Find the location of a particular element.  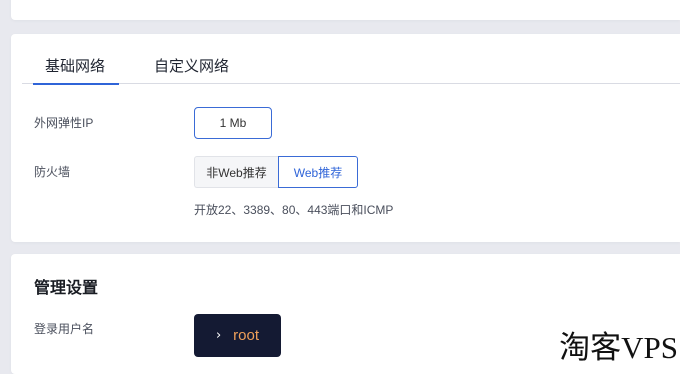

login-user-button: › root is located at coordinates (237, 335).